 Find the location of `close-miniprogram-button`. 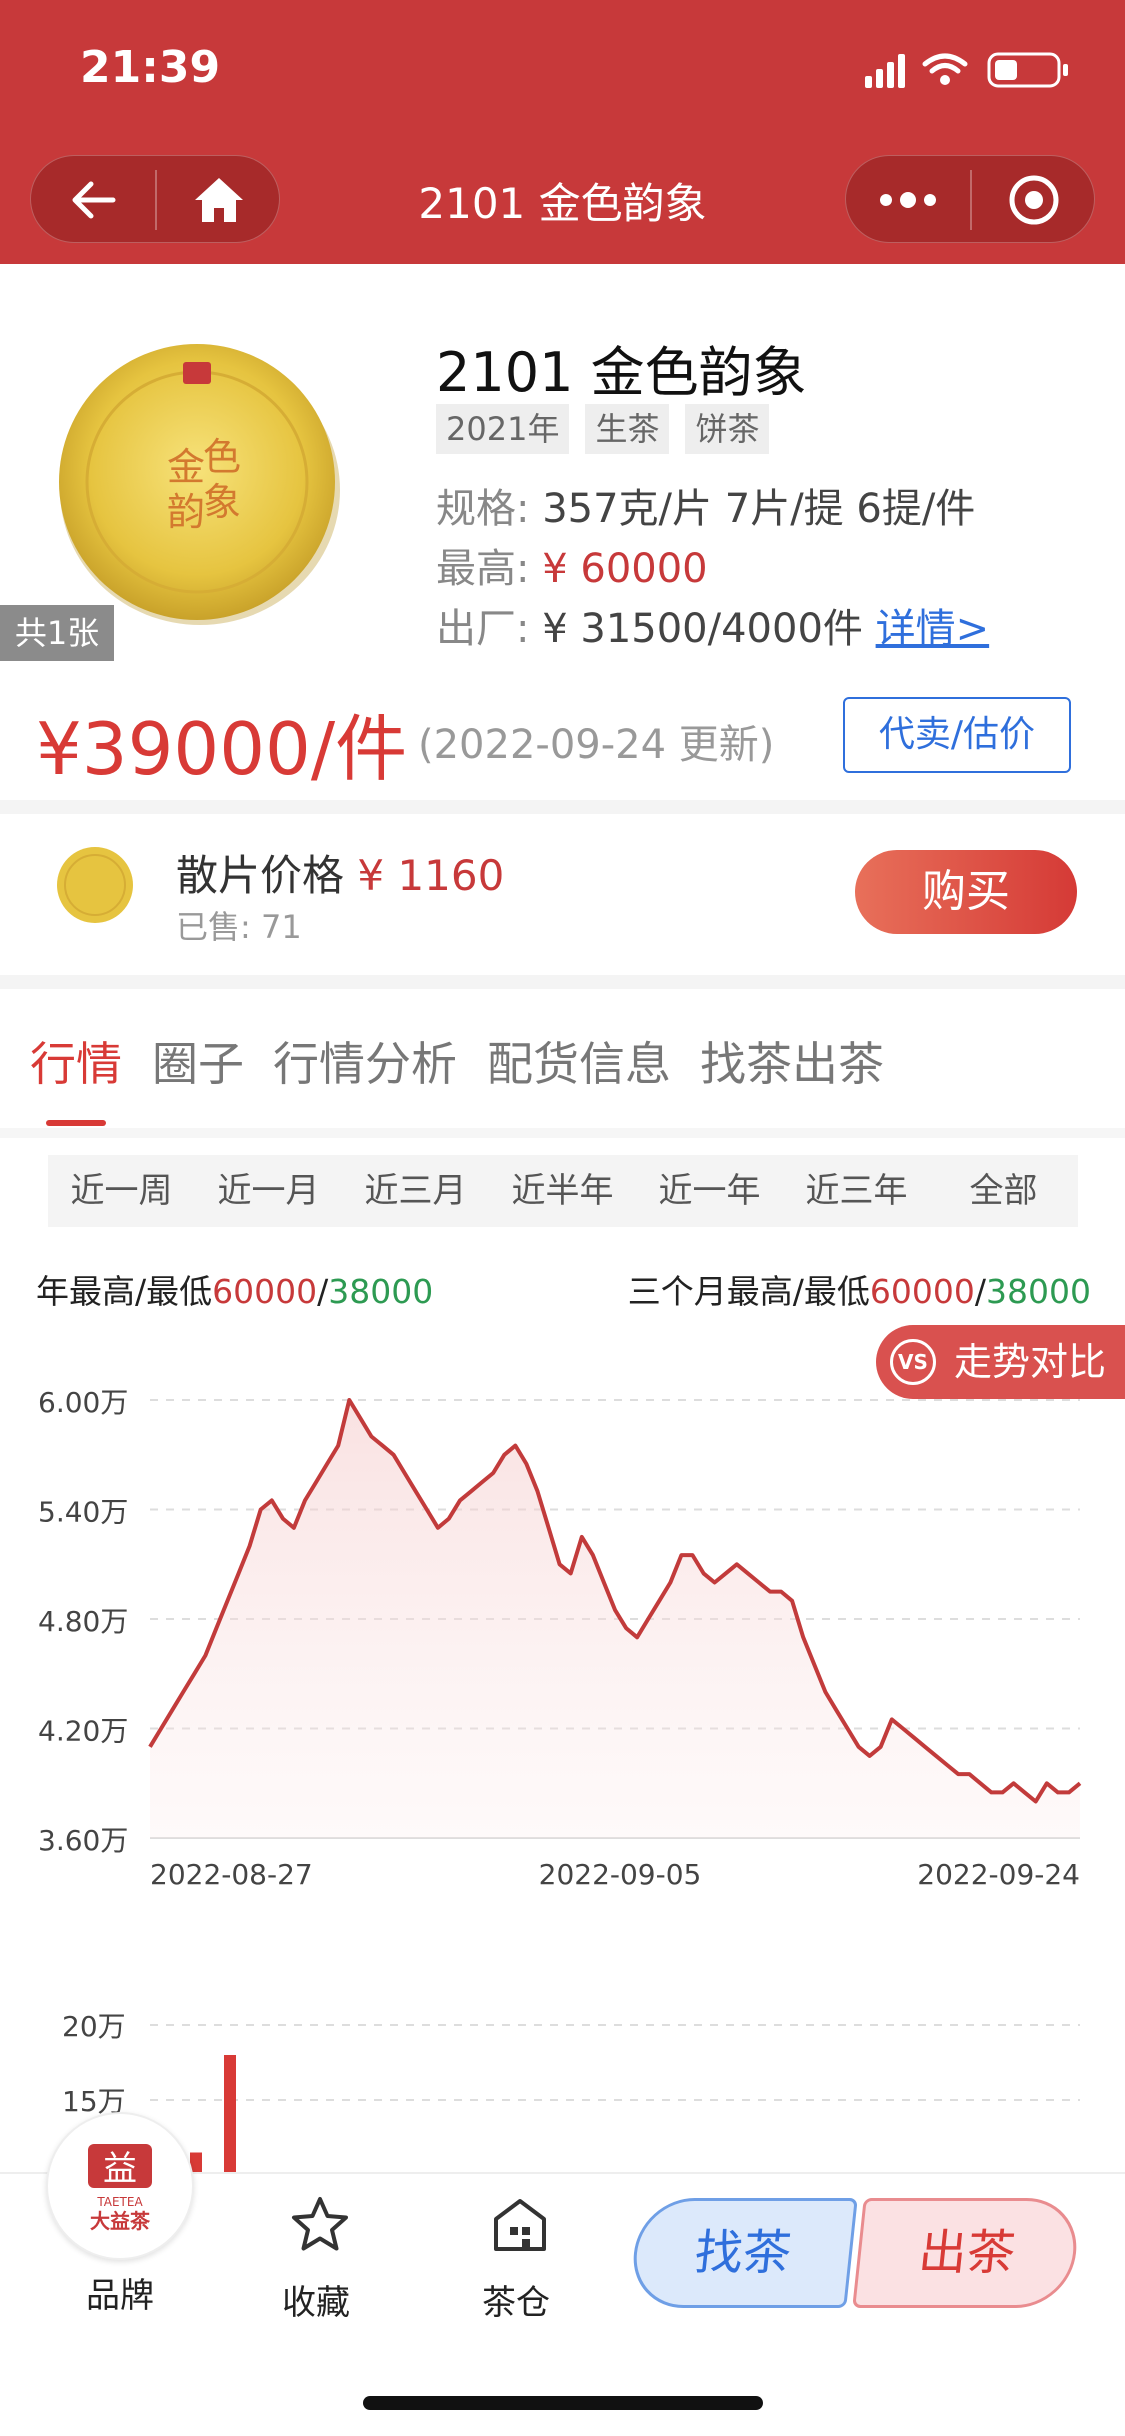

close-miniprogram-button is located at coordinates (1034, 200).